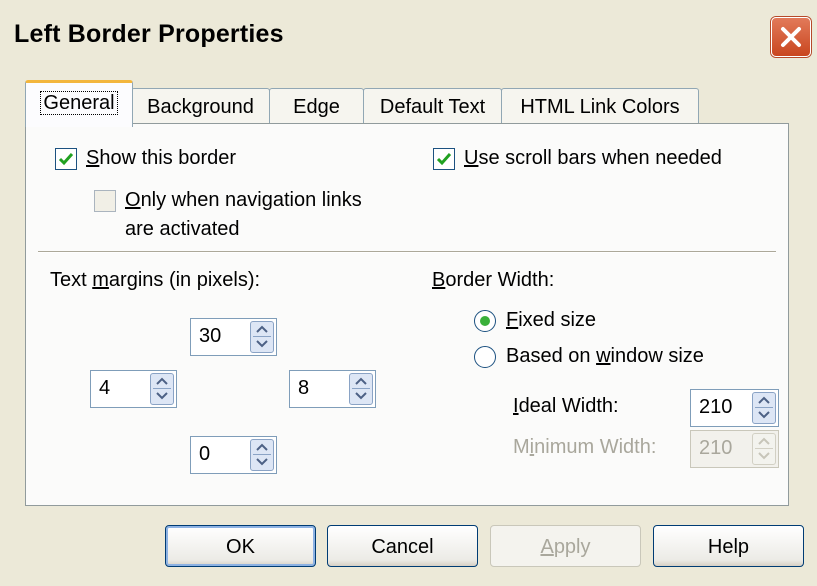 This screenshot has width=817, height=586. I want to click on cancel-button: Cancel, so click(402, 546).